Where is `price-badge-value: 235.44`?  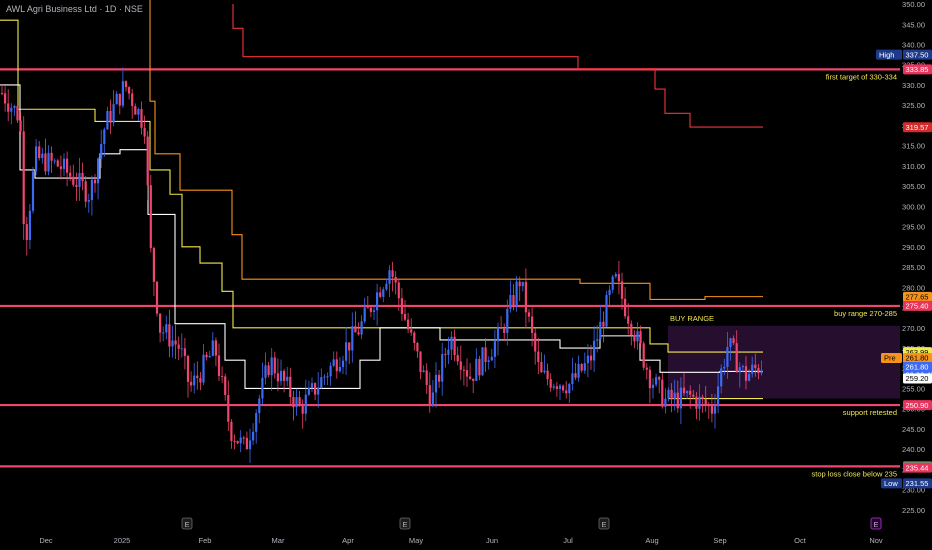
price-badge-value: 235.44 is located at coordinates (917, 467).